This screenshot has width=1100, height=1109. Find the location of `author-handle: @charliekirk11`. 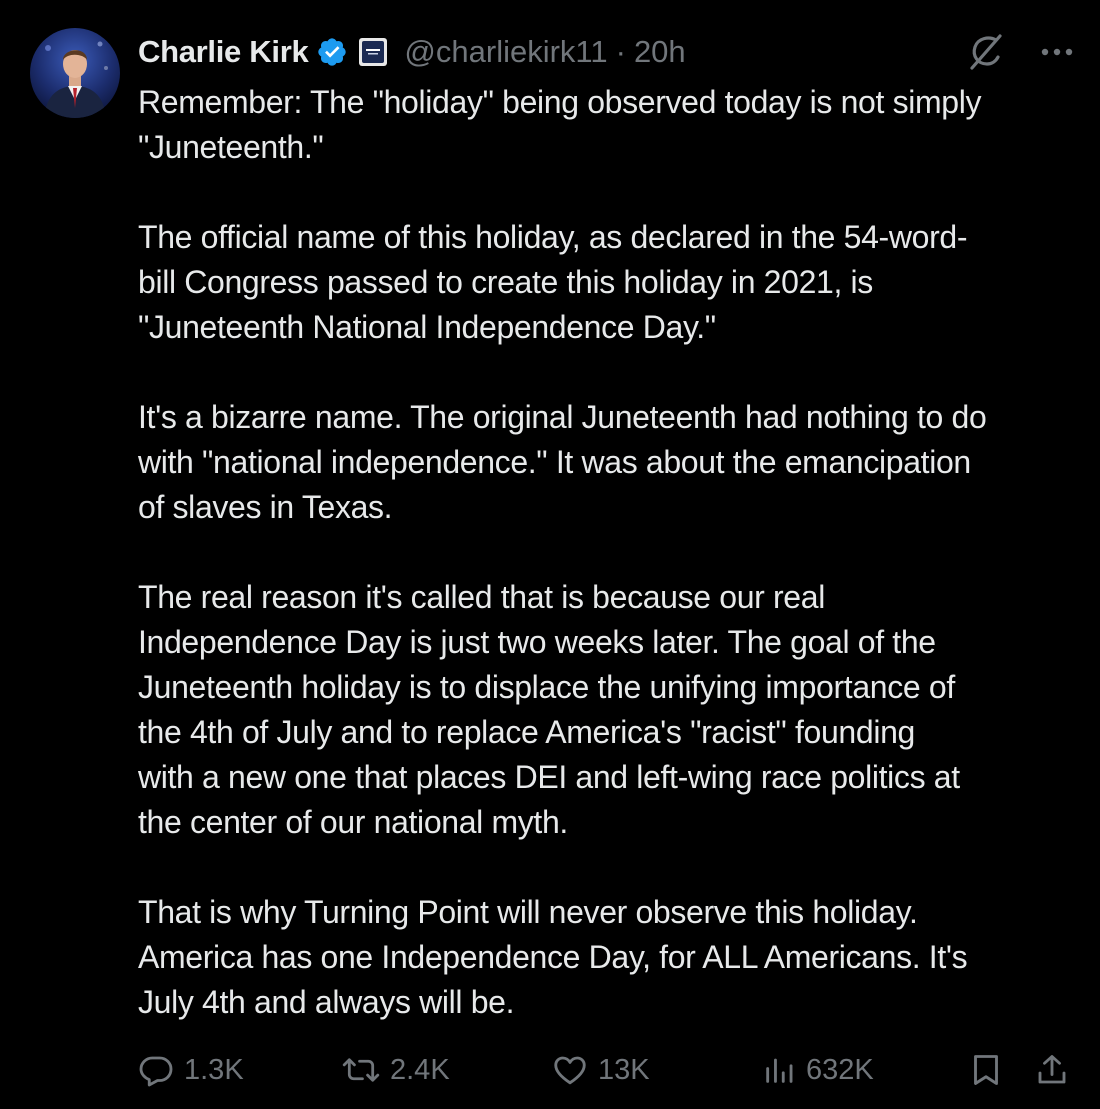

author-handle: @charliekirk11 is located at coordinates (505, 52).